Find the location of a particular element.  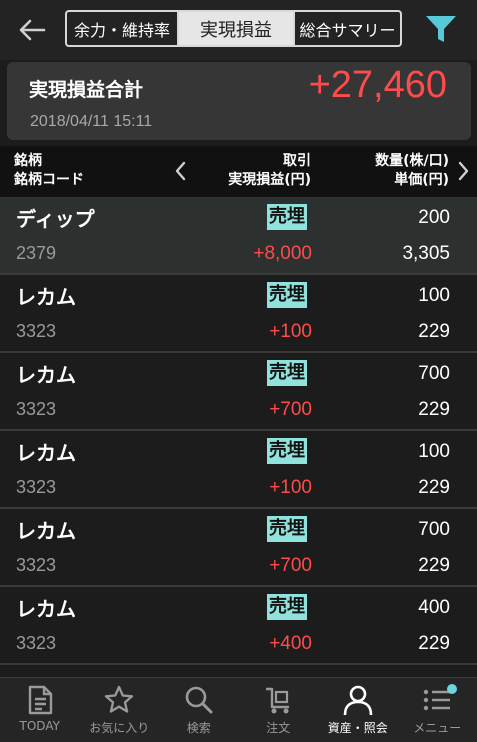

column-trade-label: 取引 is located at coordinates (269, 161).